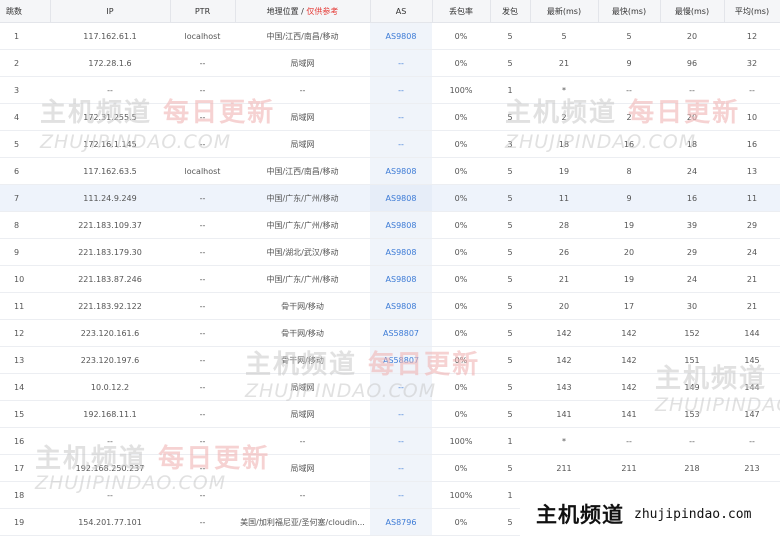 Image resolution: width=780 pixels, height=537 pixels. I want to click on cell-as: AS8796, so click(401, 522).